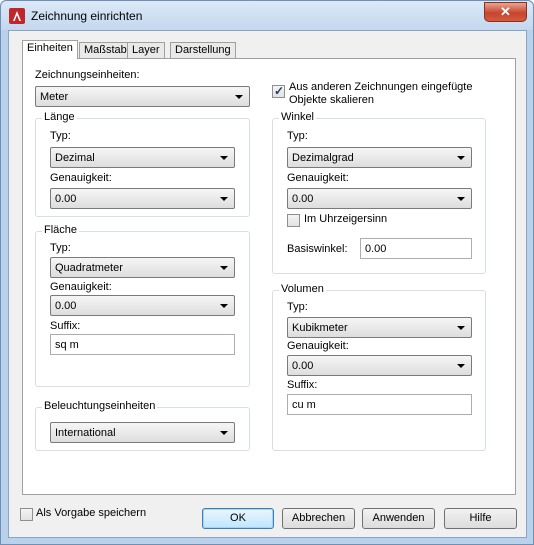 Image resolution: width=534 pixels, height=545 pixels. I want to click on zeichnungseinheiten-select: Meter, so click(142, 96).